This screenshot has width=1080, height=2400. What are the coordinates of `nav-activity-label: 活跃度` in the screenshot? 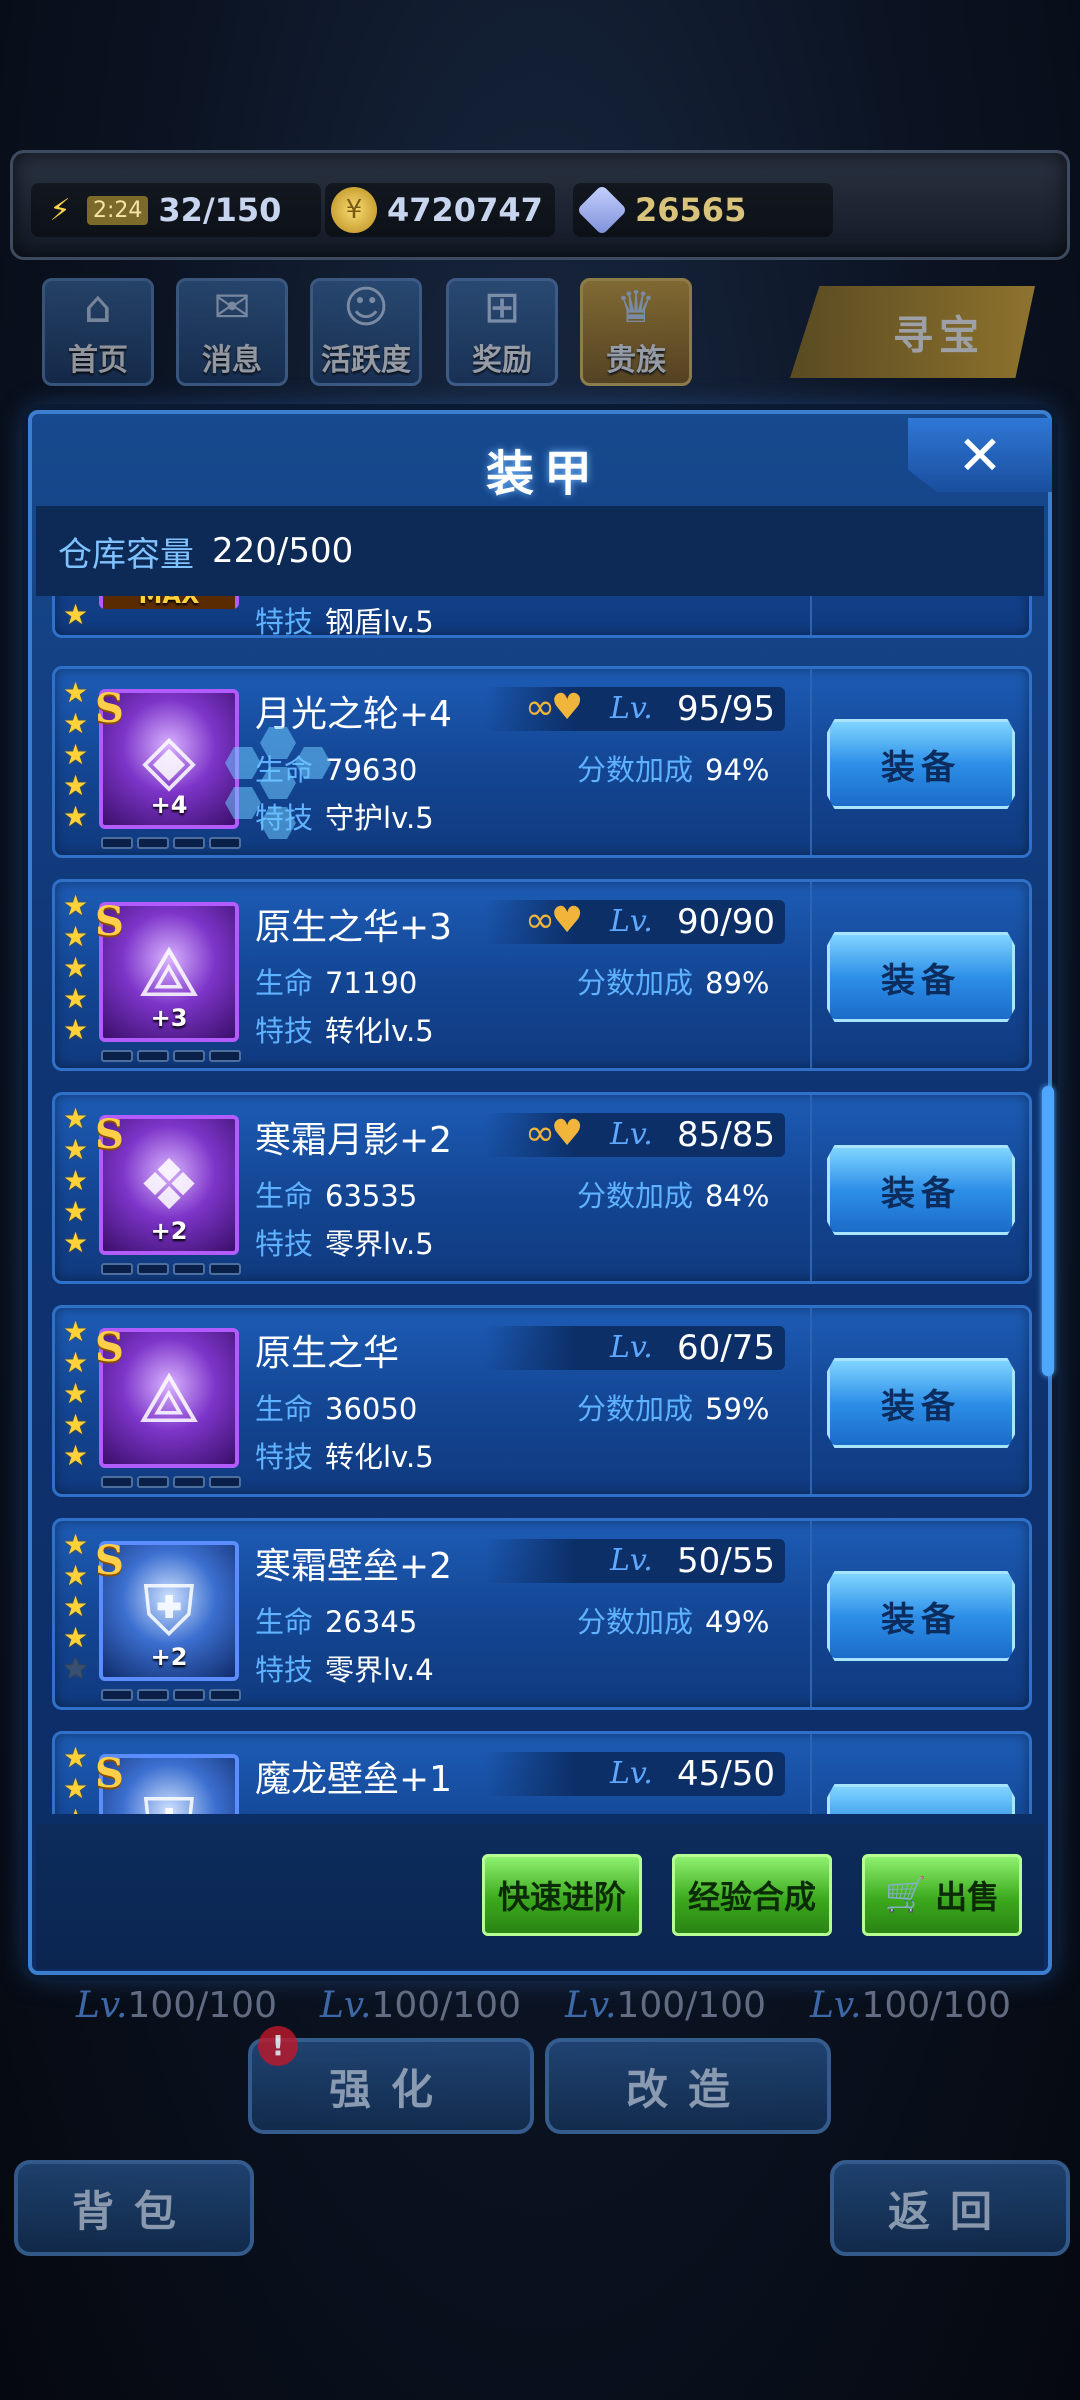 It's located at (366, 360).